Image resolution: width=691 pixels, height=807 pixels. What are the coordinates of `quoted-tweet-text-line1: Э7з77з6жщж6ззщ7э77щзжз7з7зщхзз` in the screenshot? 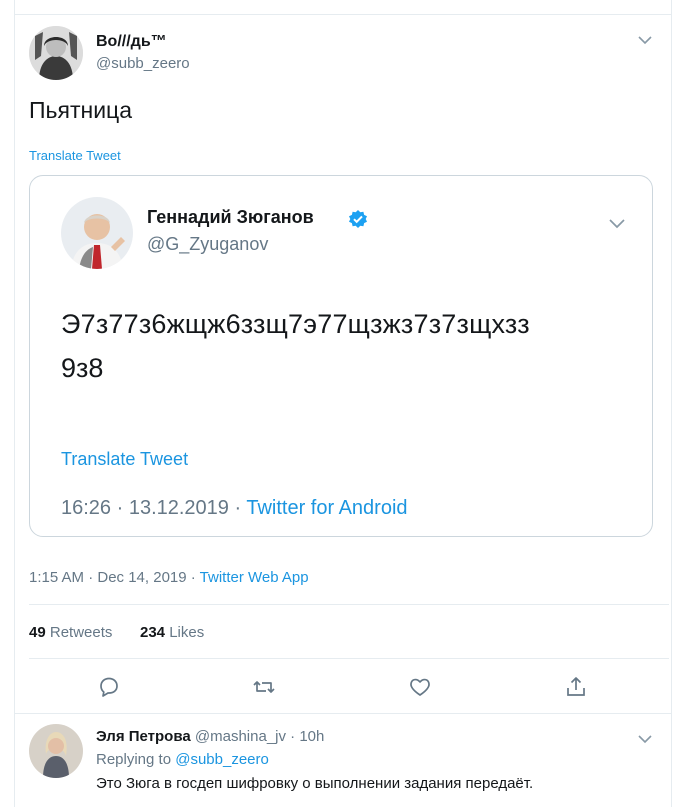 It's located at (295, 324).